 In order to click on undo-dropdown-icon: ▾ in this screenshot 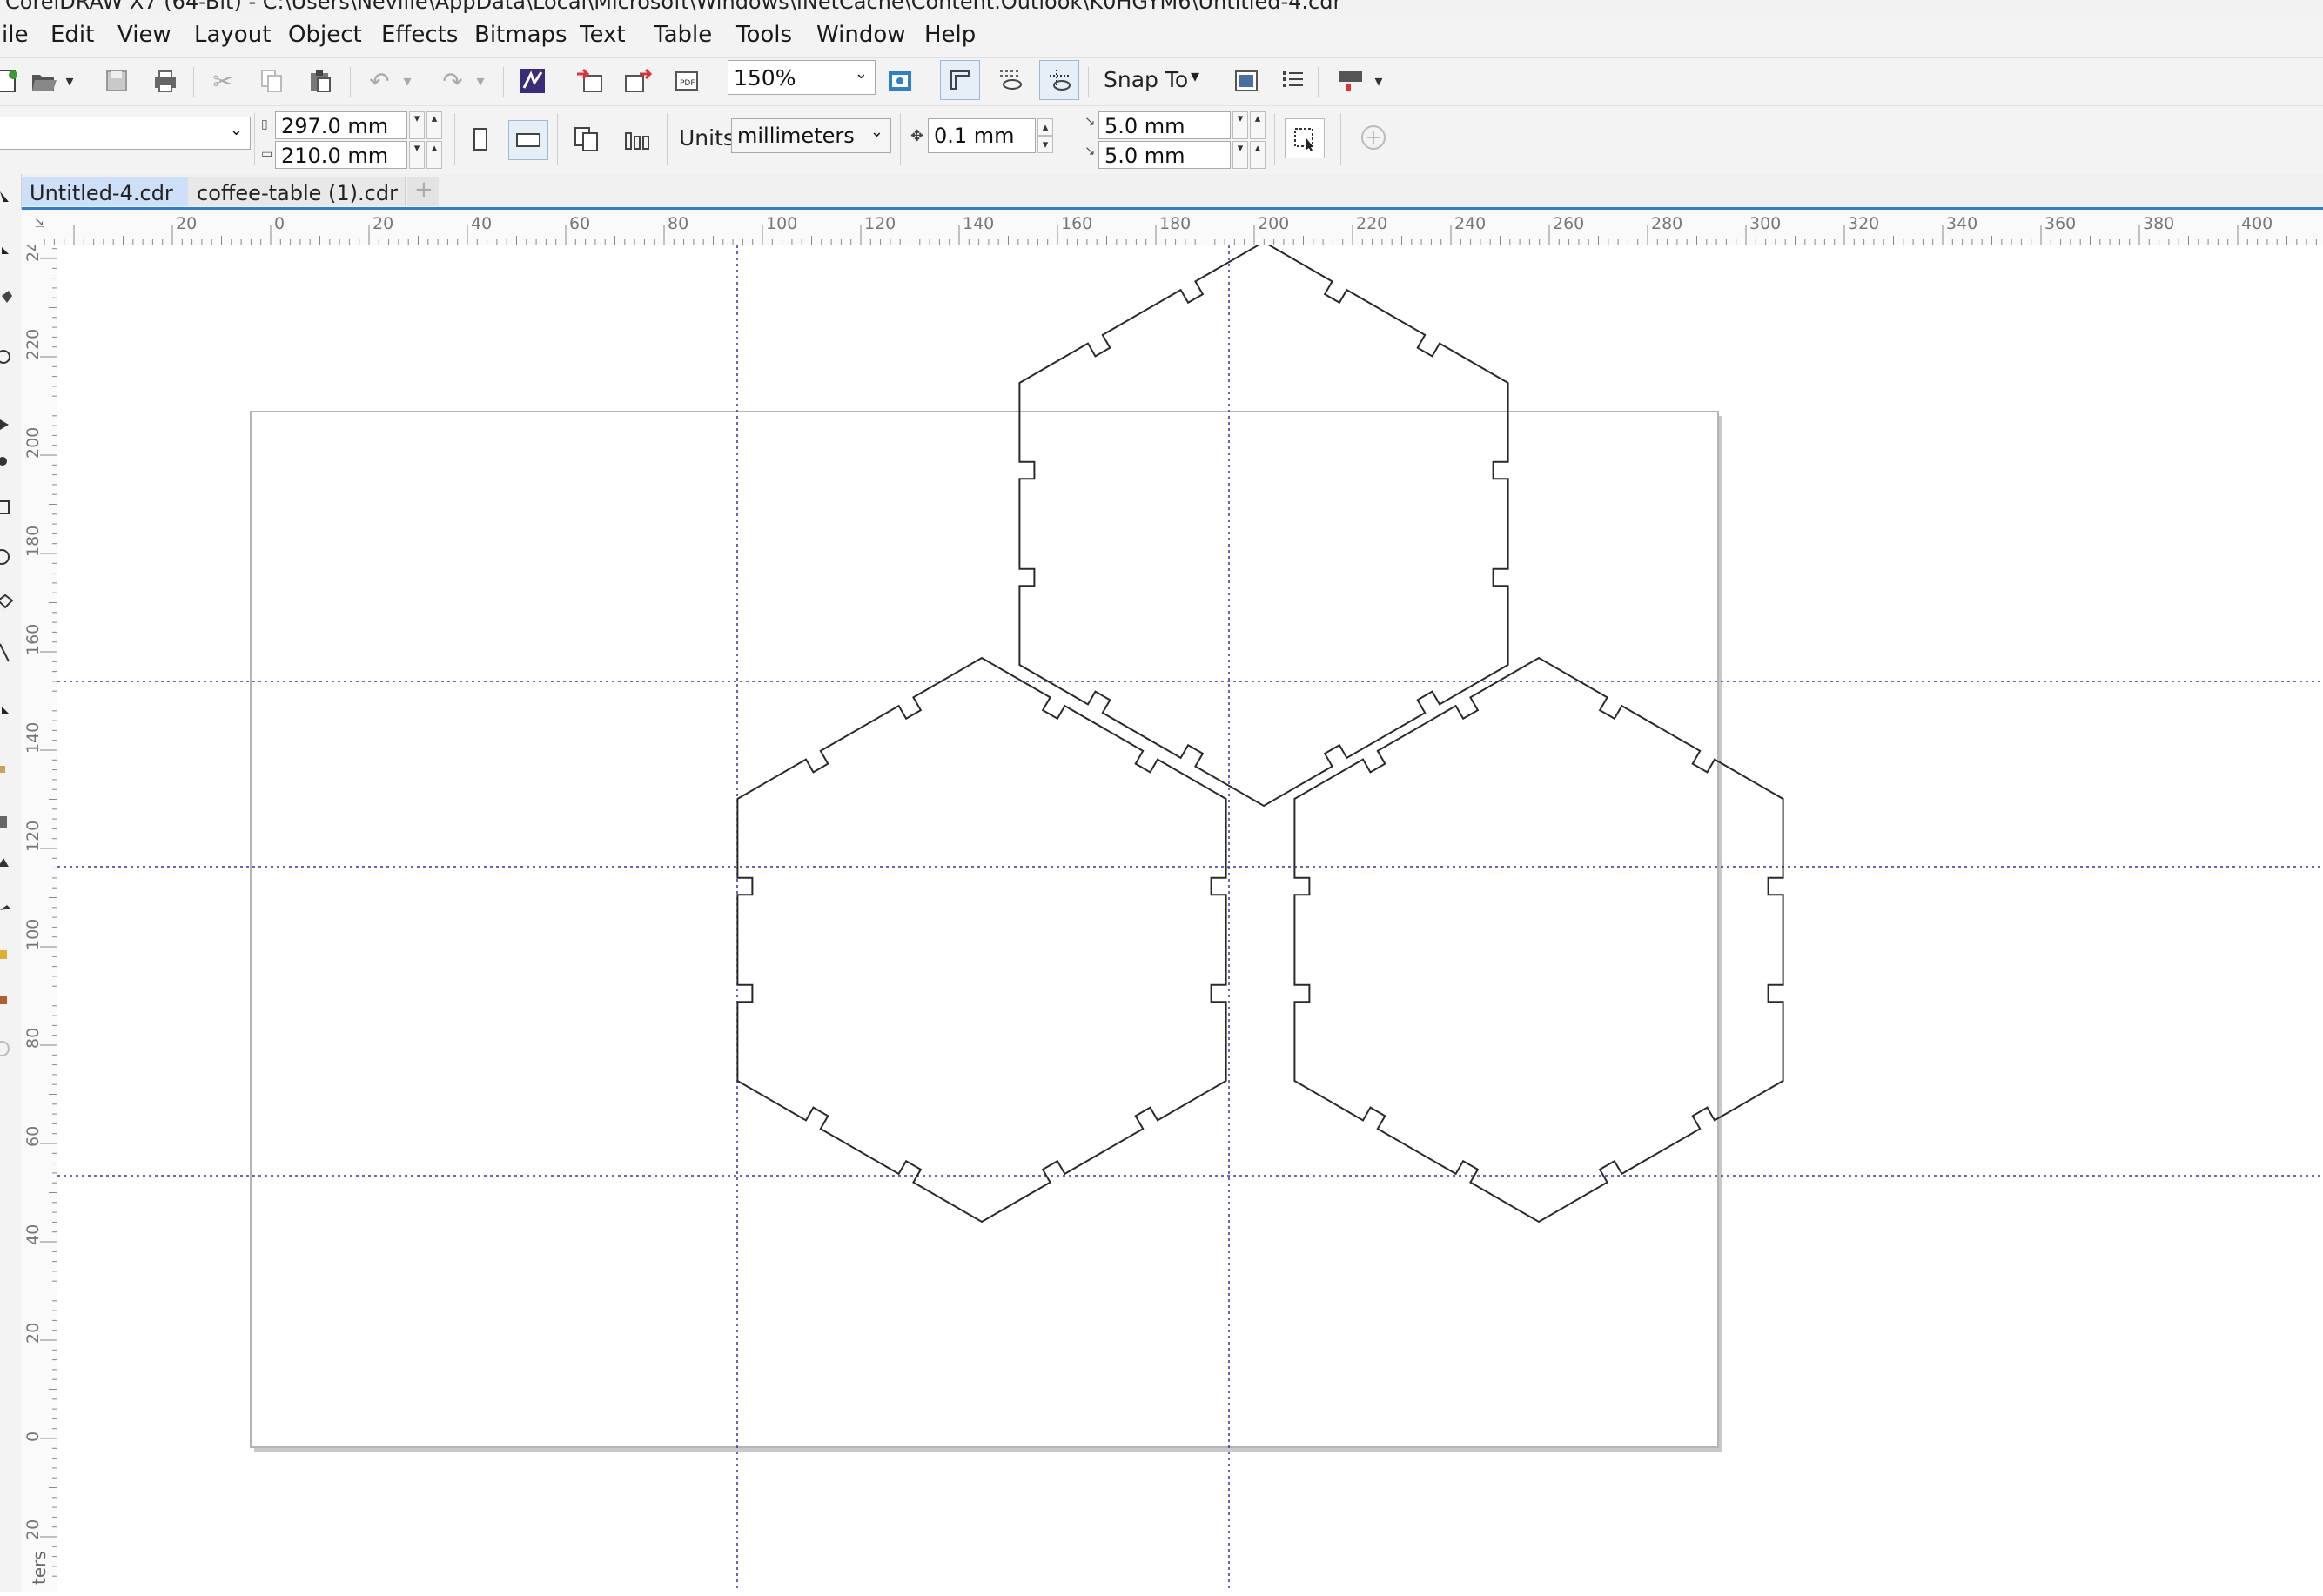, I will do `click(407, 81)`.